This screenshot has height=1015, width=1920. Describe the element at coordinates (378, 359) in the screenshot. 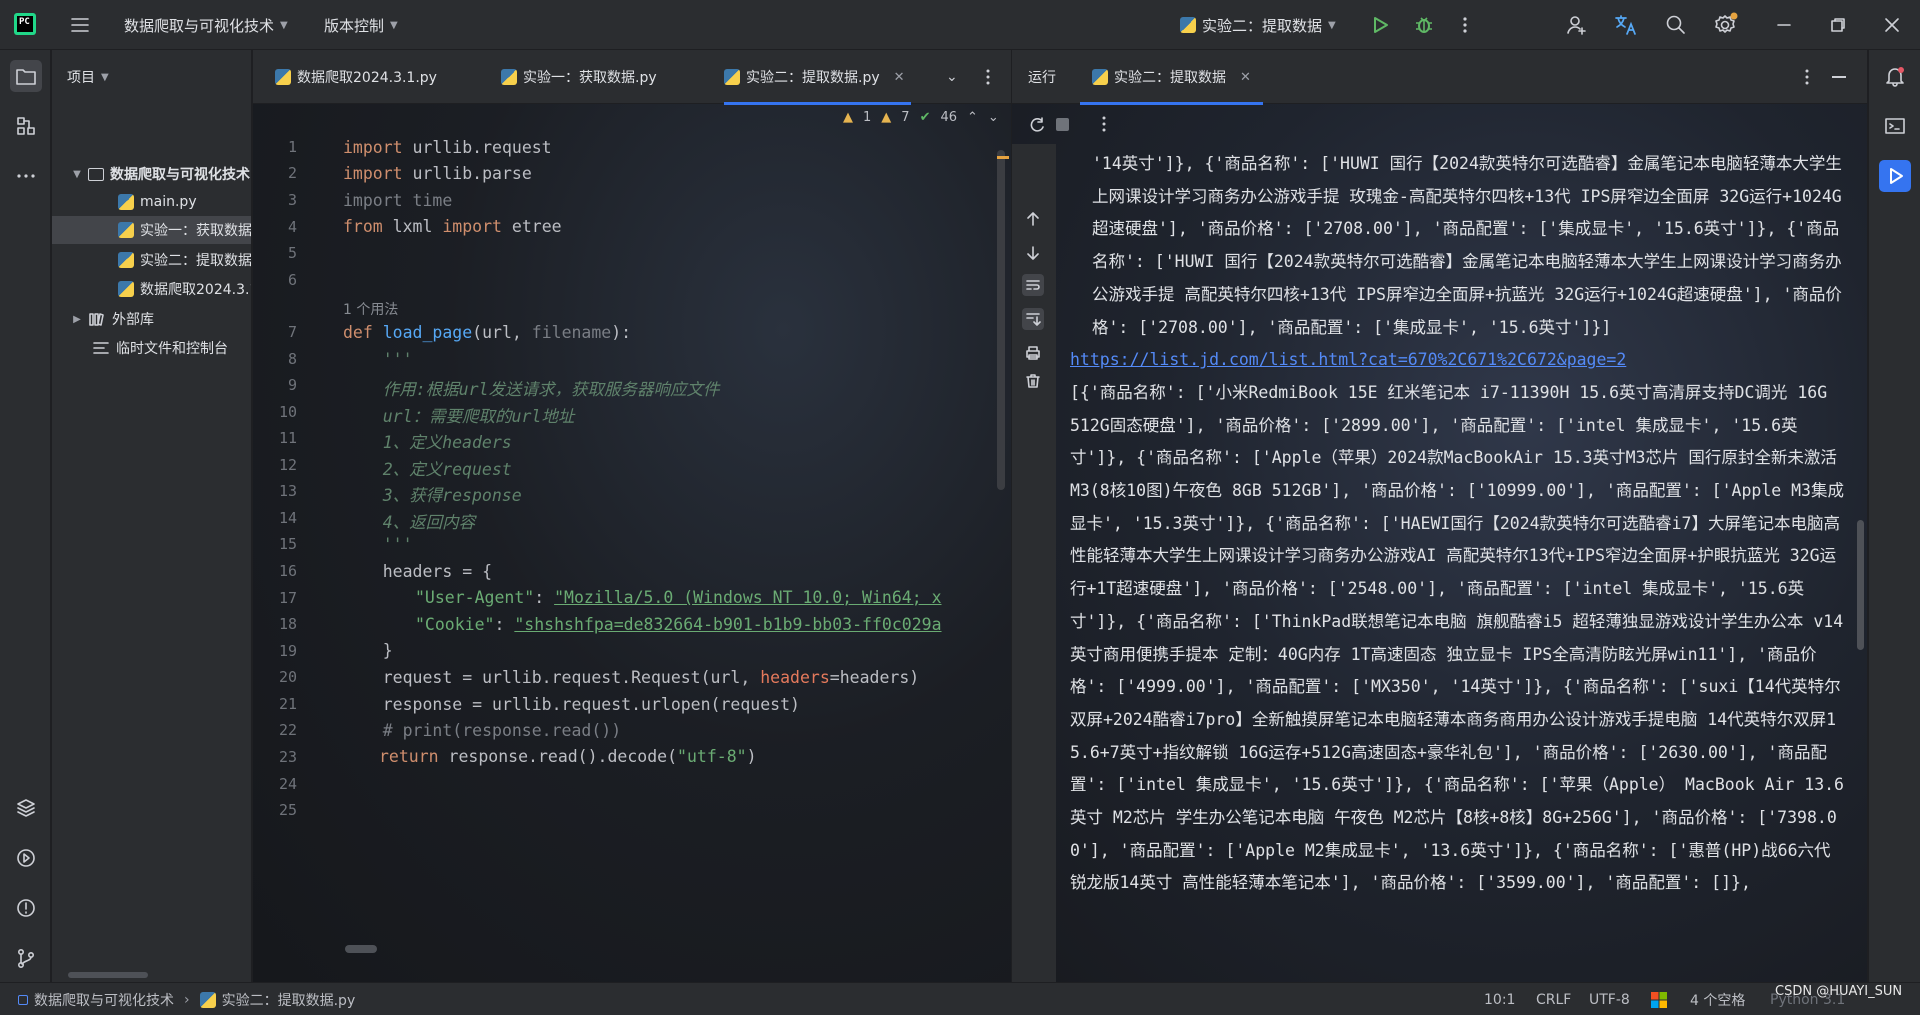

I see `docstring-line: '''` at that location.